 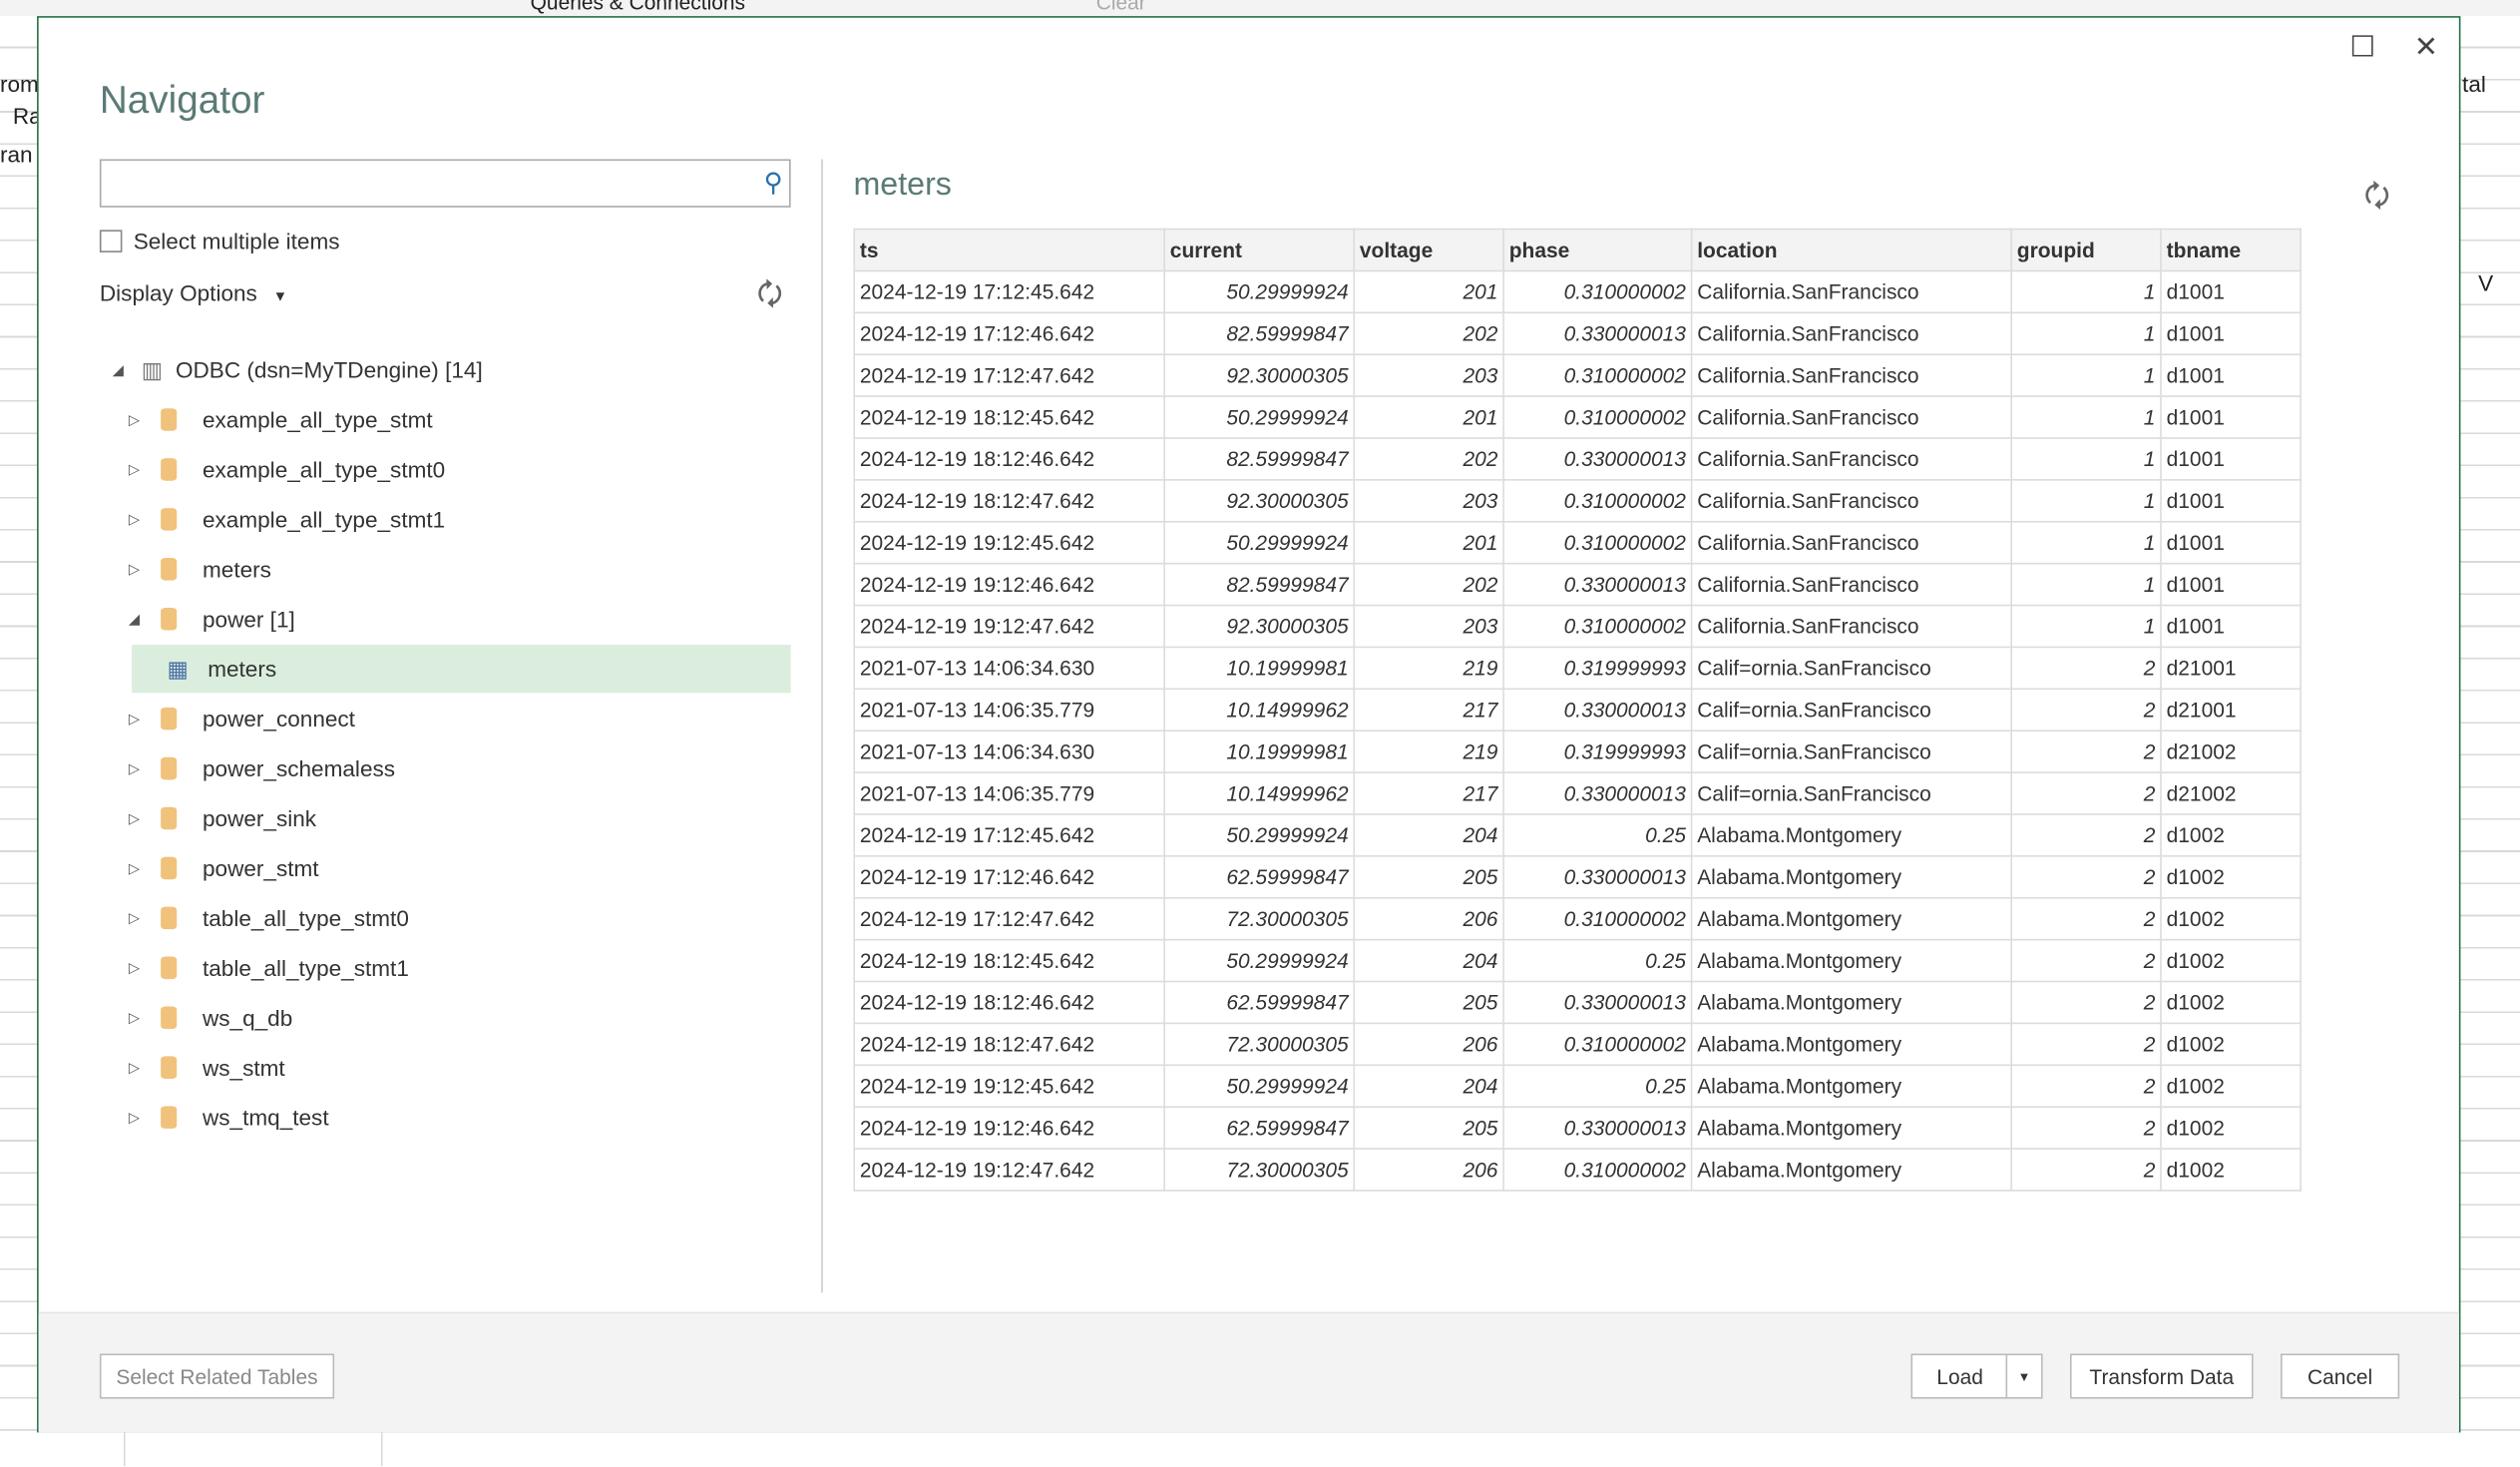 I want to click on load-button: Load, so click(x=1959, y=1376).